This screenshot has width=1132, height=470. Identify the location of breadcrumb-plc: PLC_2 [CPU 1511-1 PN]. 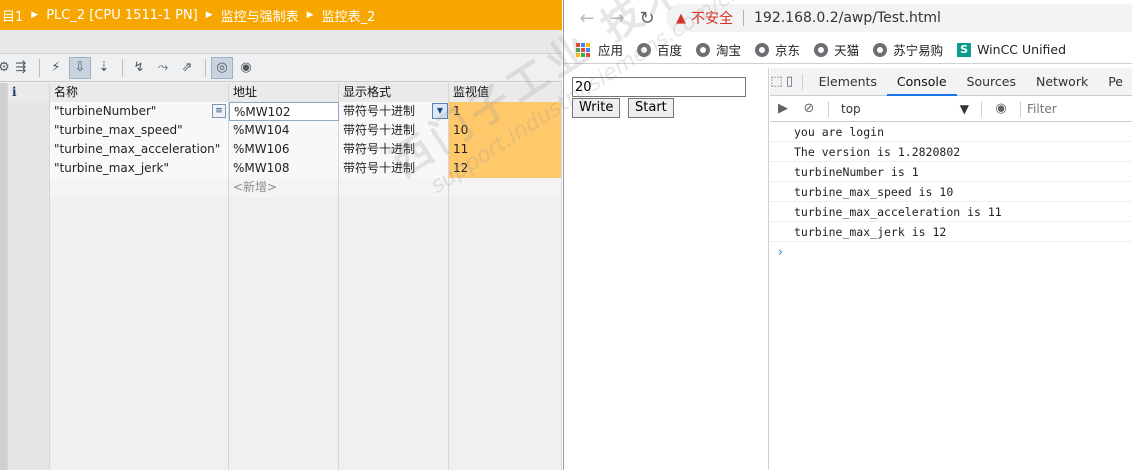
(122, 15).